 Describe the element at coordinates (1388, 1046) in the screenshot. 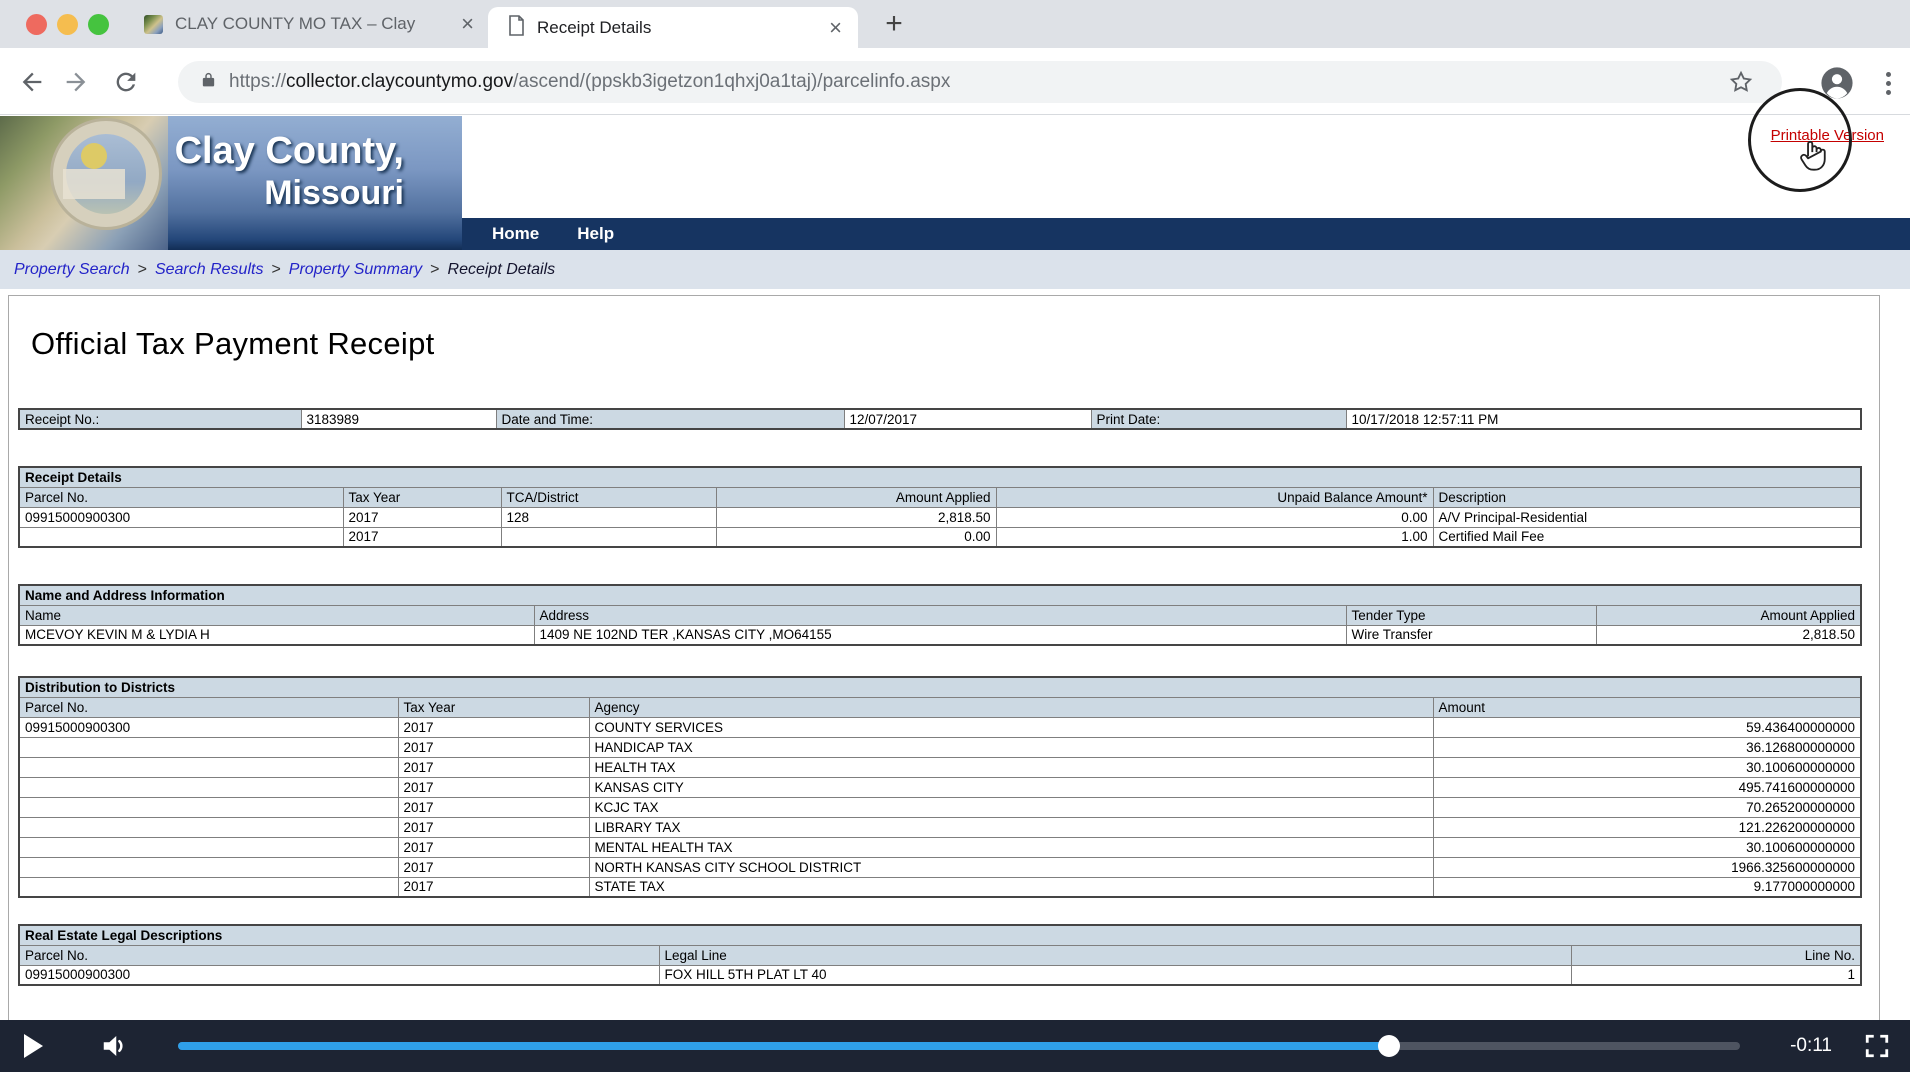

I see `progress-handle` at that location.